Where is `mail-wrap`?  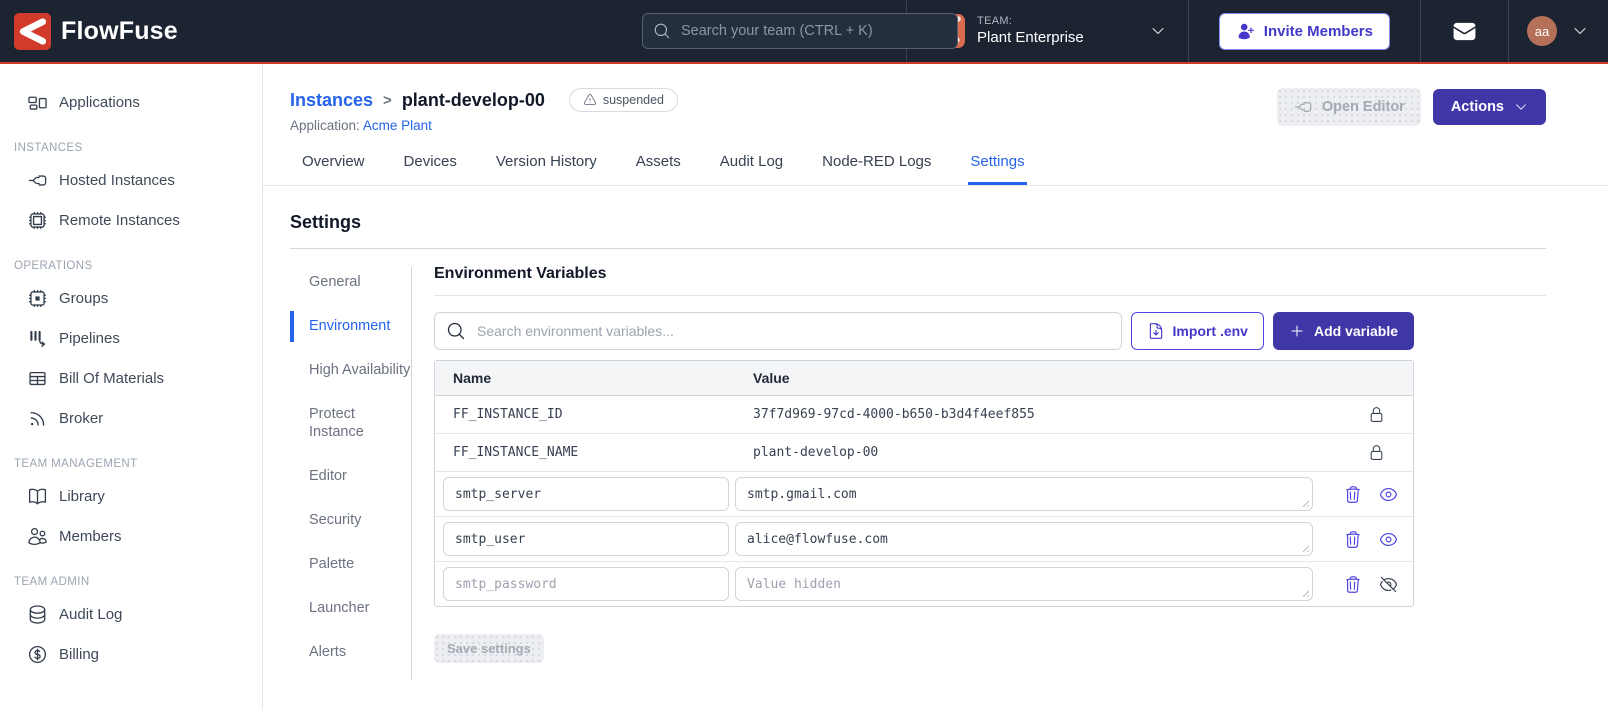 mail-wrap is located at coordinates (1464, 31).